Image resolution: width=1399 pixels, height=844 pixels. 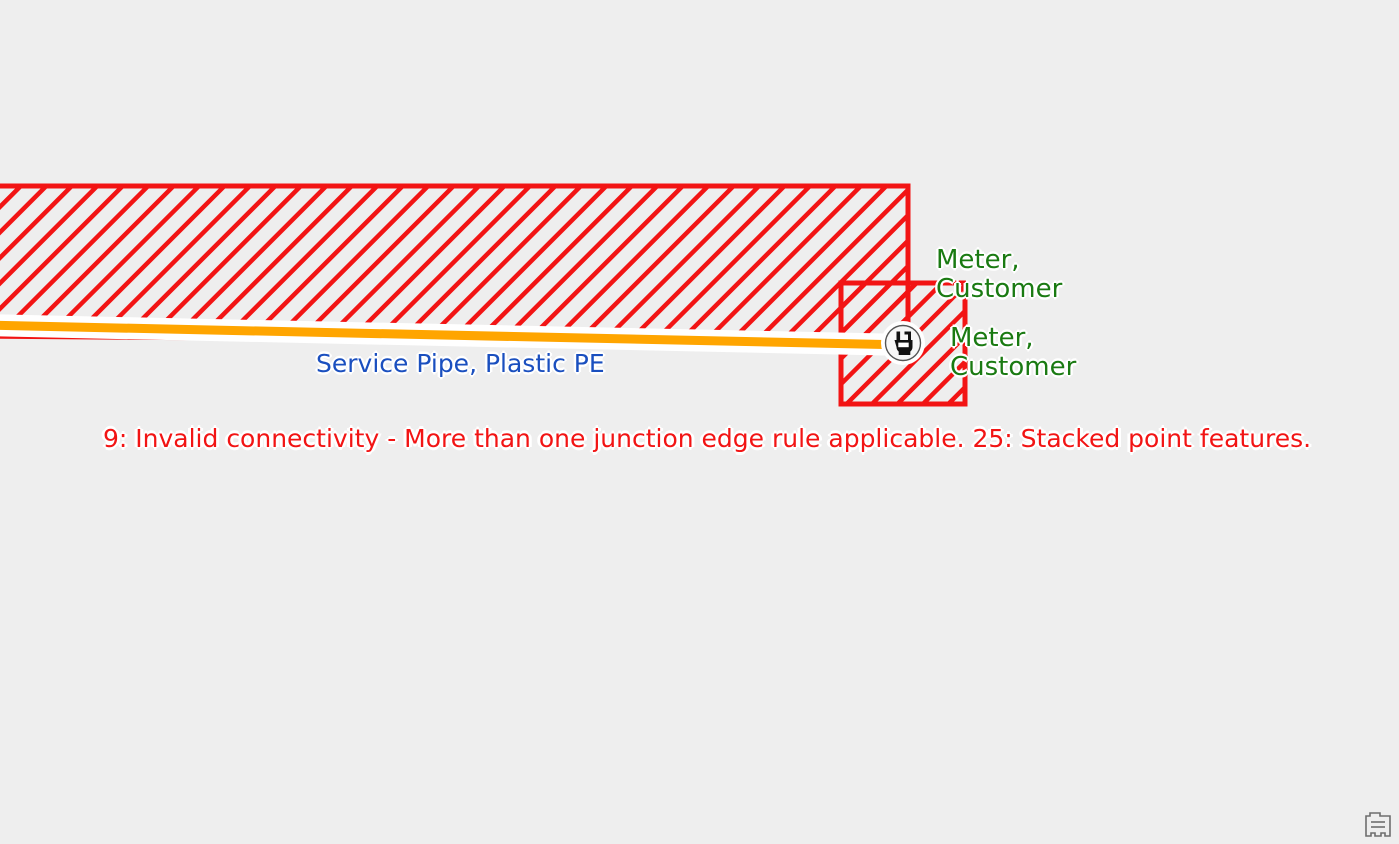 What do you see at coordinates (903, 343) in the screenshot?
I see `meter-icon` at bounding box center [903, 343].